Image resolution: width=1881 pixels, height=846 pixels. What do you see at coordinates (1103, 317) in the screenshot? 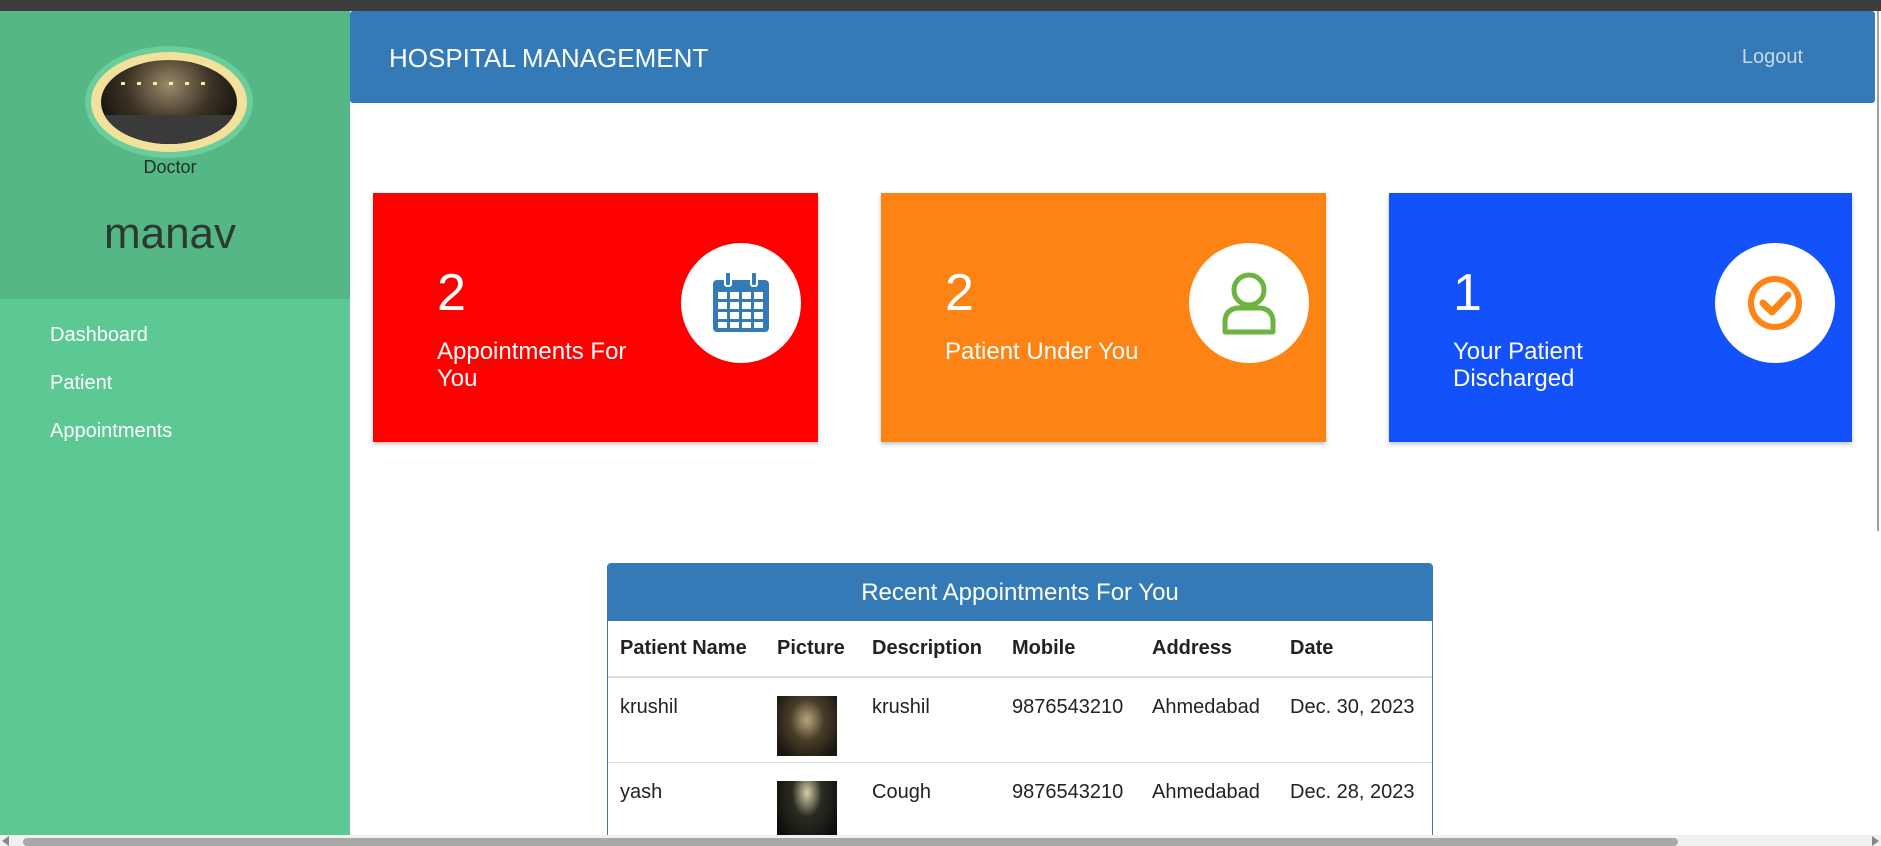
I see `patients-card: 2 Patient Under You` at bounding box center [1103, 317].